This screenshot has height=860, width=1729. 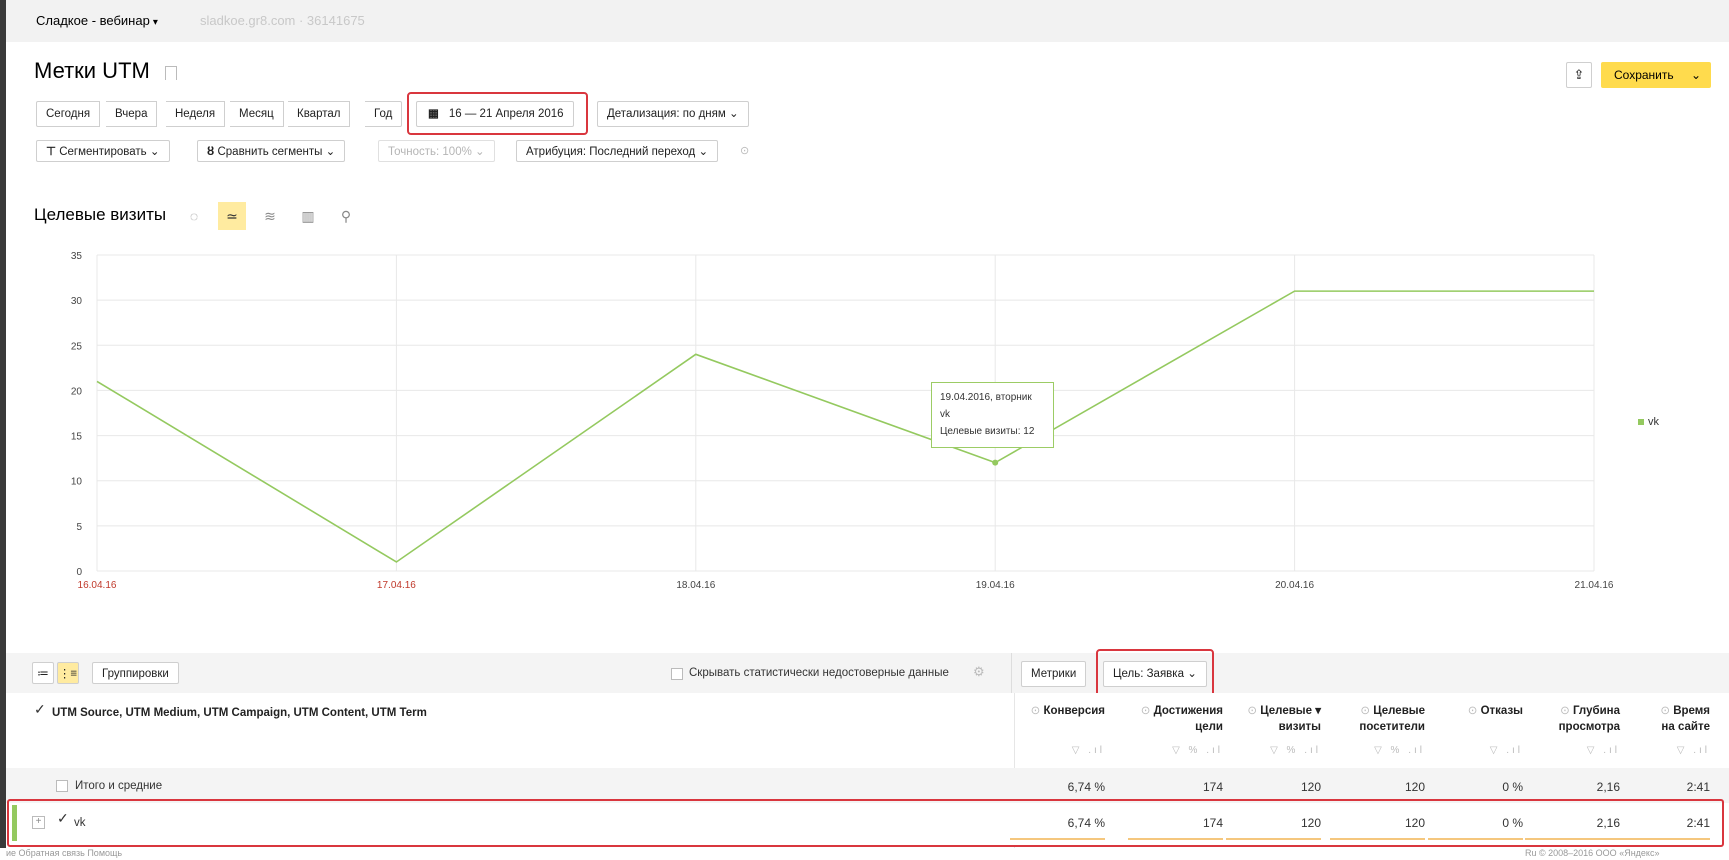 I want to click on y-tick-label: 5, so click(x=79, y=527).